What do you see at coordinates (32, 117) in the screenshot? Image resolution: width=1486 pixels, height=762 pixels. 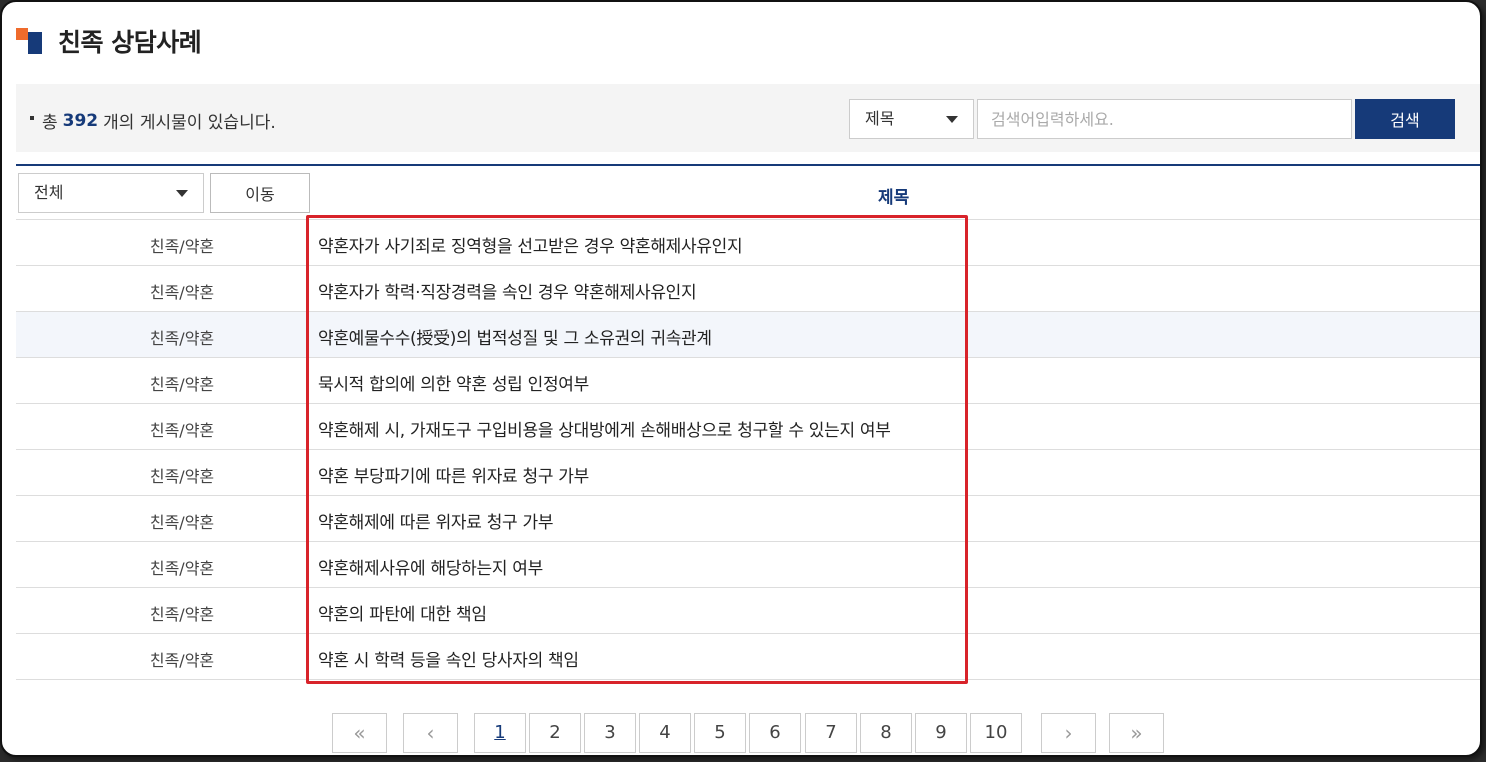 I see `bullet-icon` at bounding box center [32, 117].